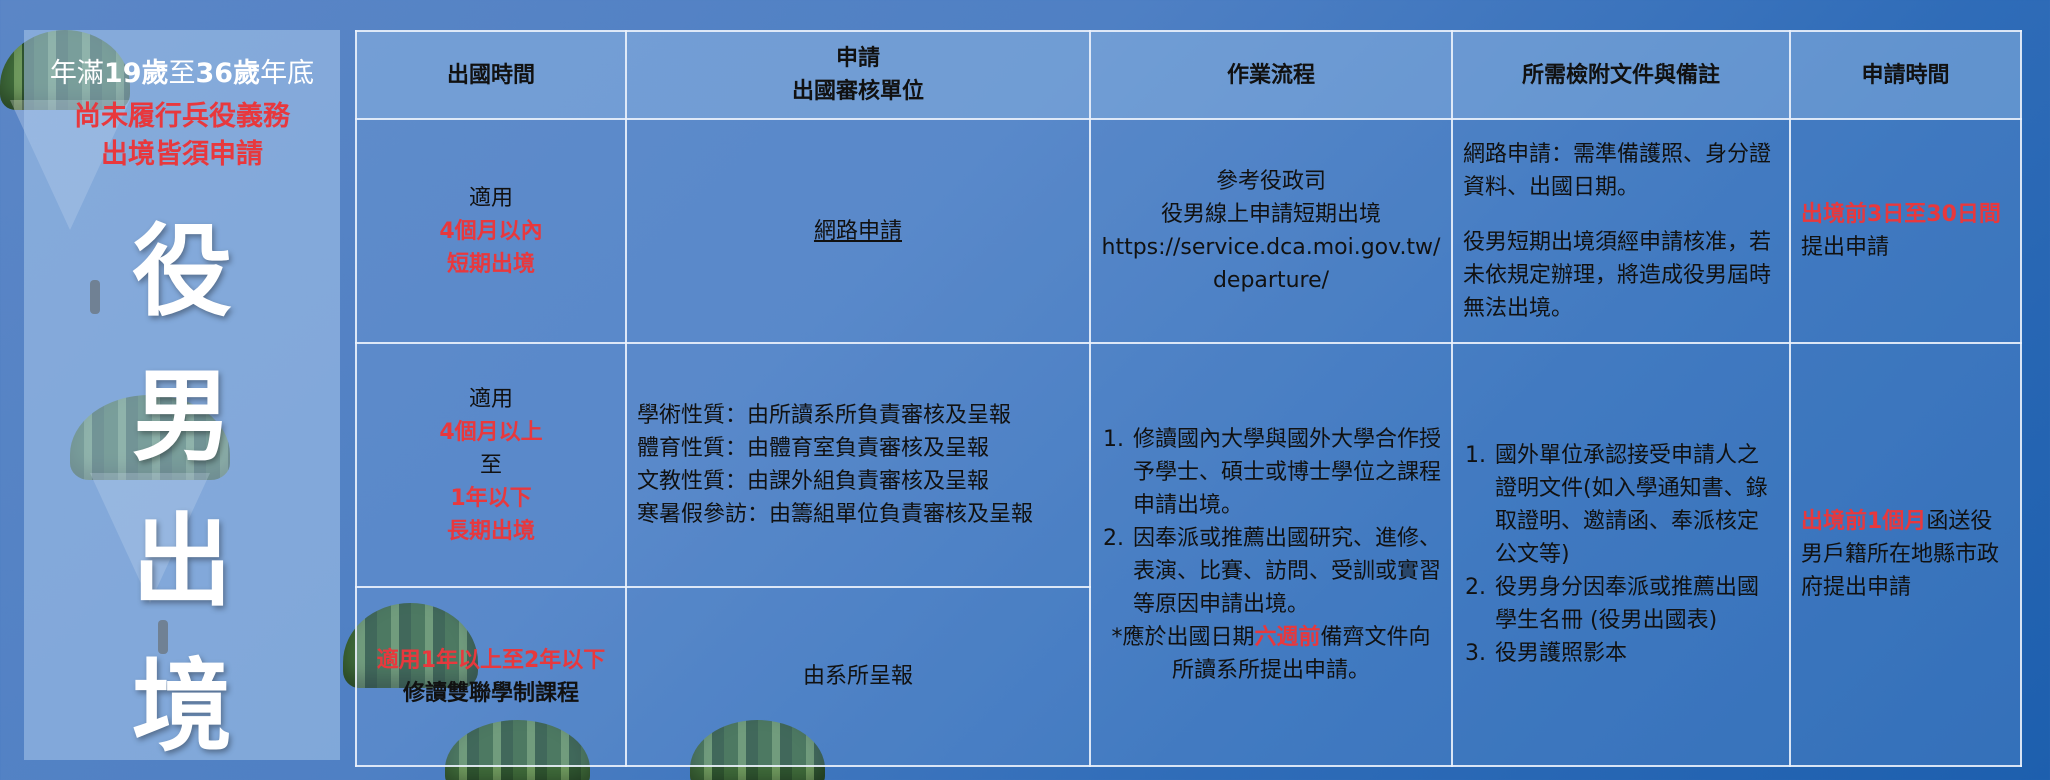 The width and height of the screenshot is (2050, 780). Describe the element at coordinates (1271, 280) in the screenshot. I see `departure-url-part2: departure/` at that location.